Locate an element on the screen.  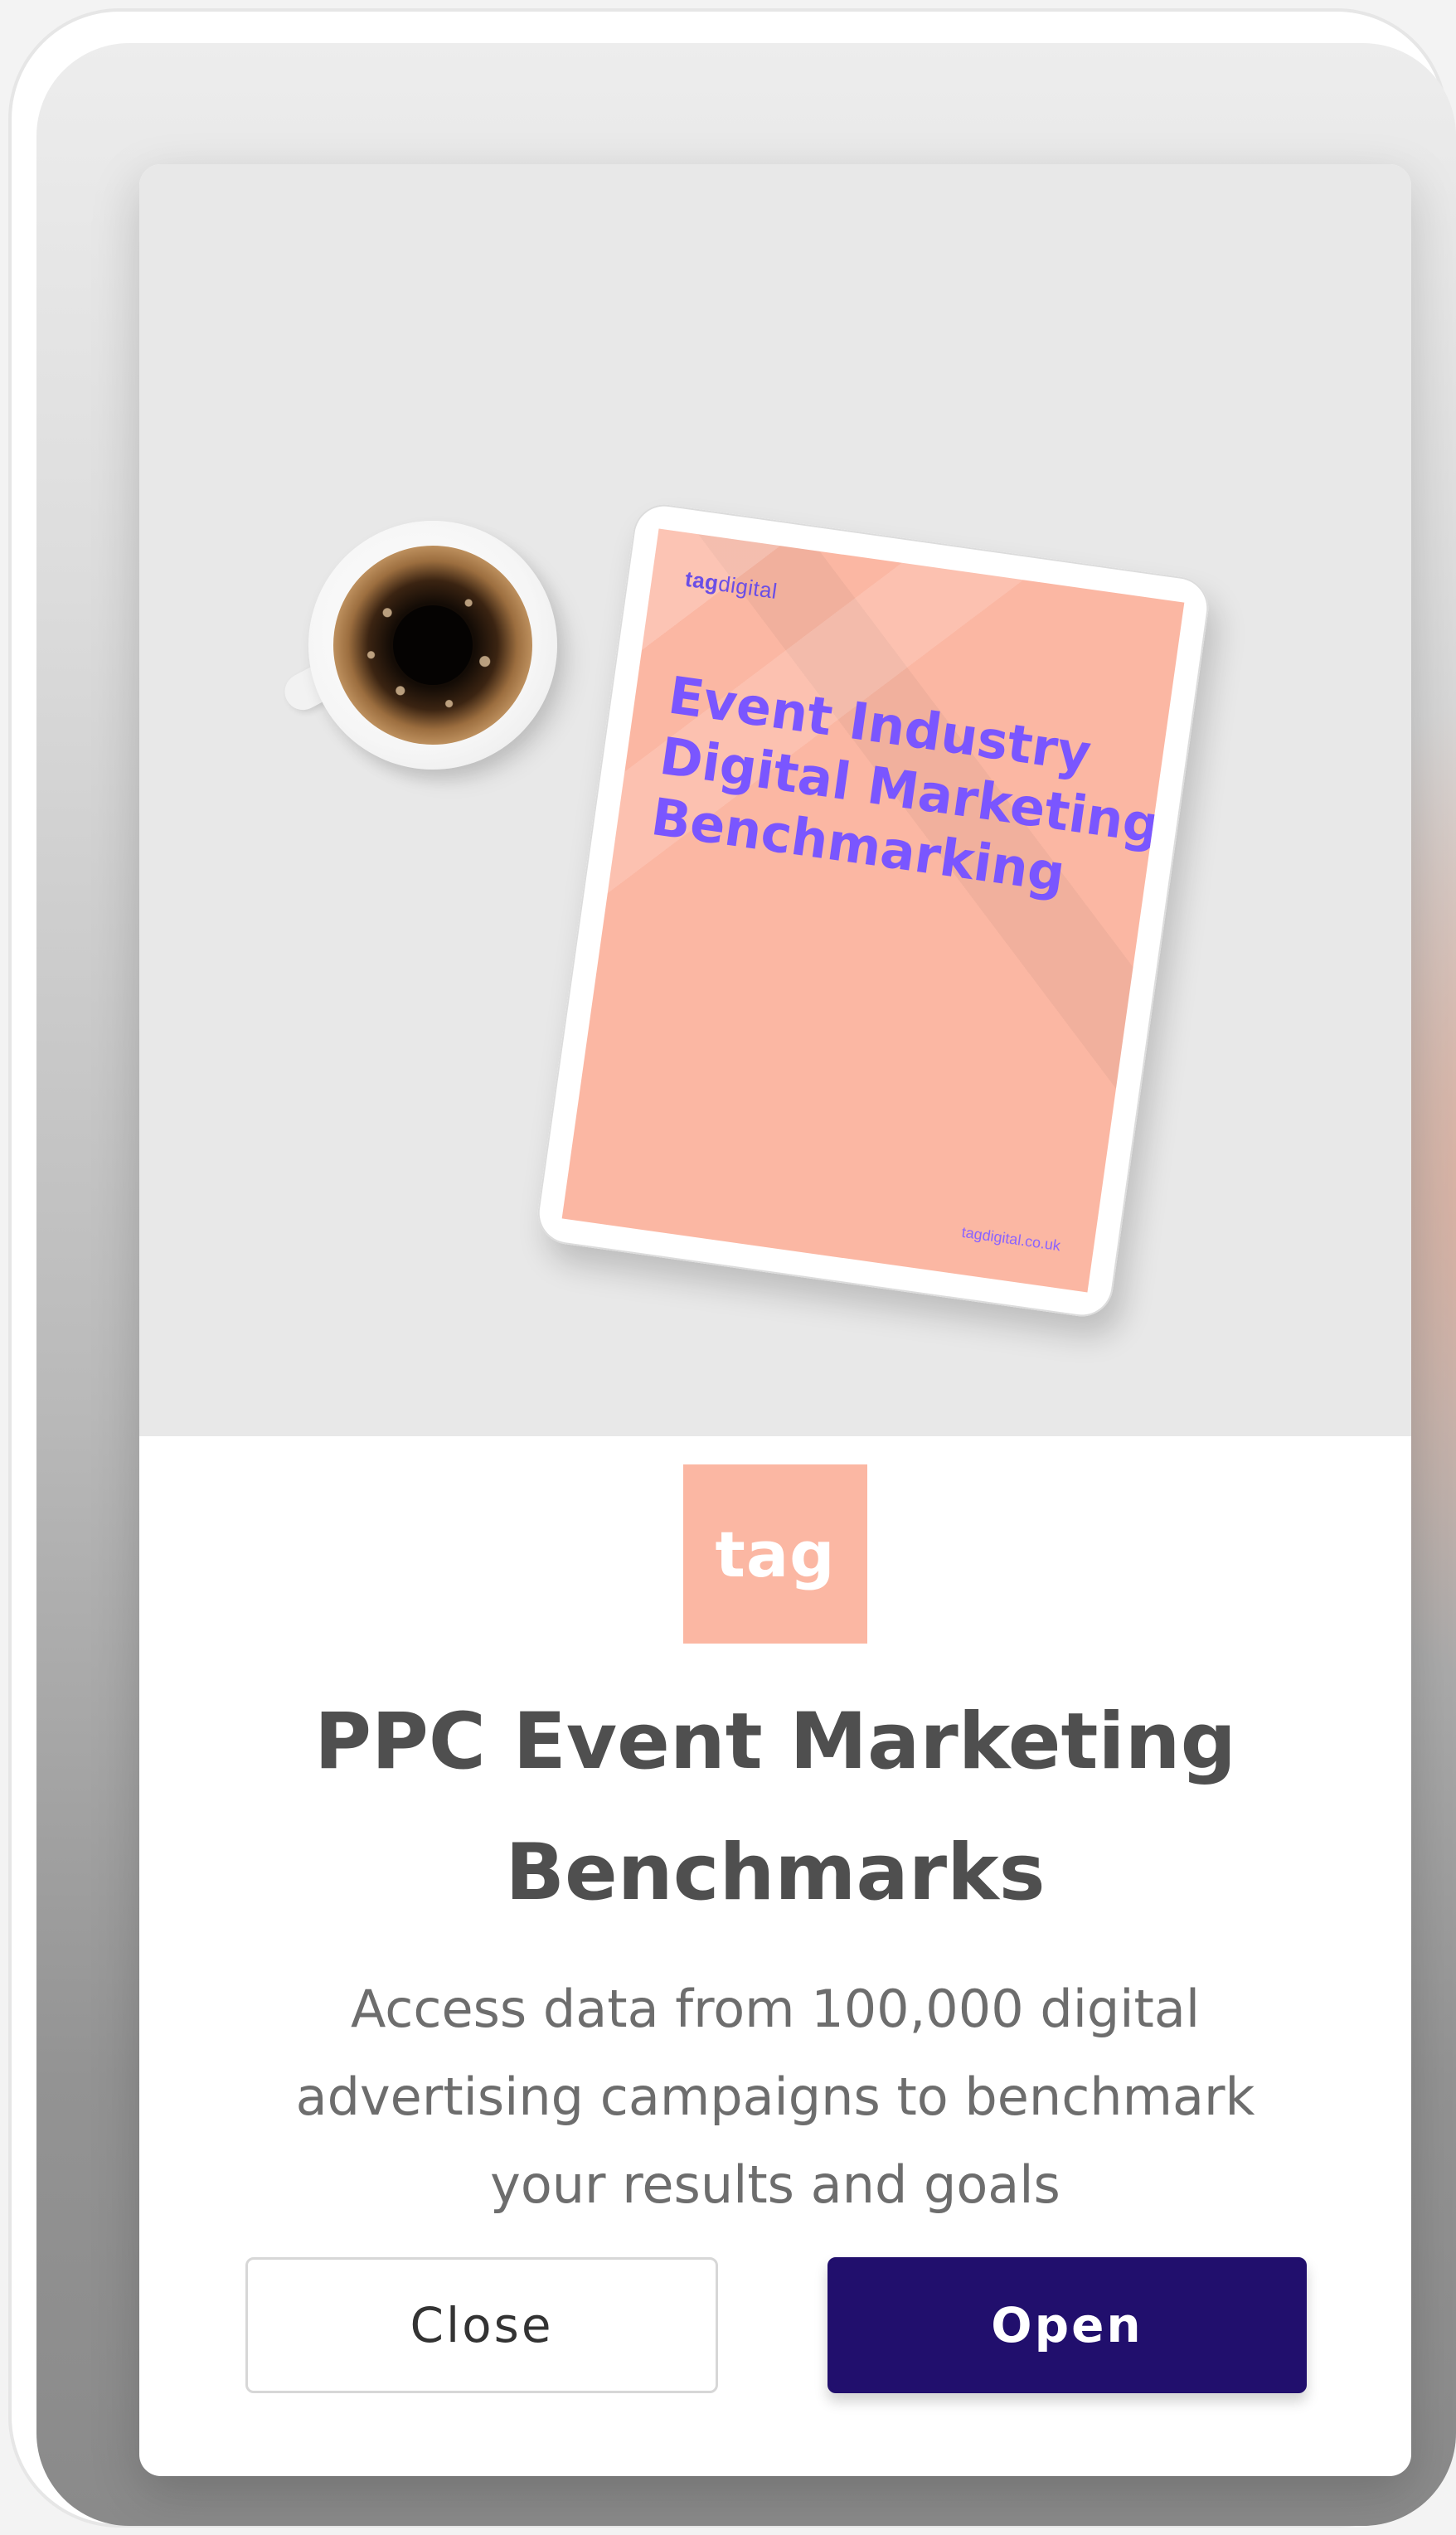
card-title: PPC Event Marketing Benchmarks is located at coordinates (775, 1807).